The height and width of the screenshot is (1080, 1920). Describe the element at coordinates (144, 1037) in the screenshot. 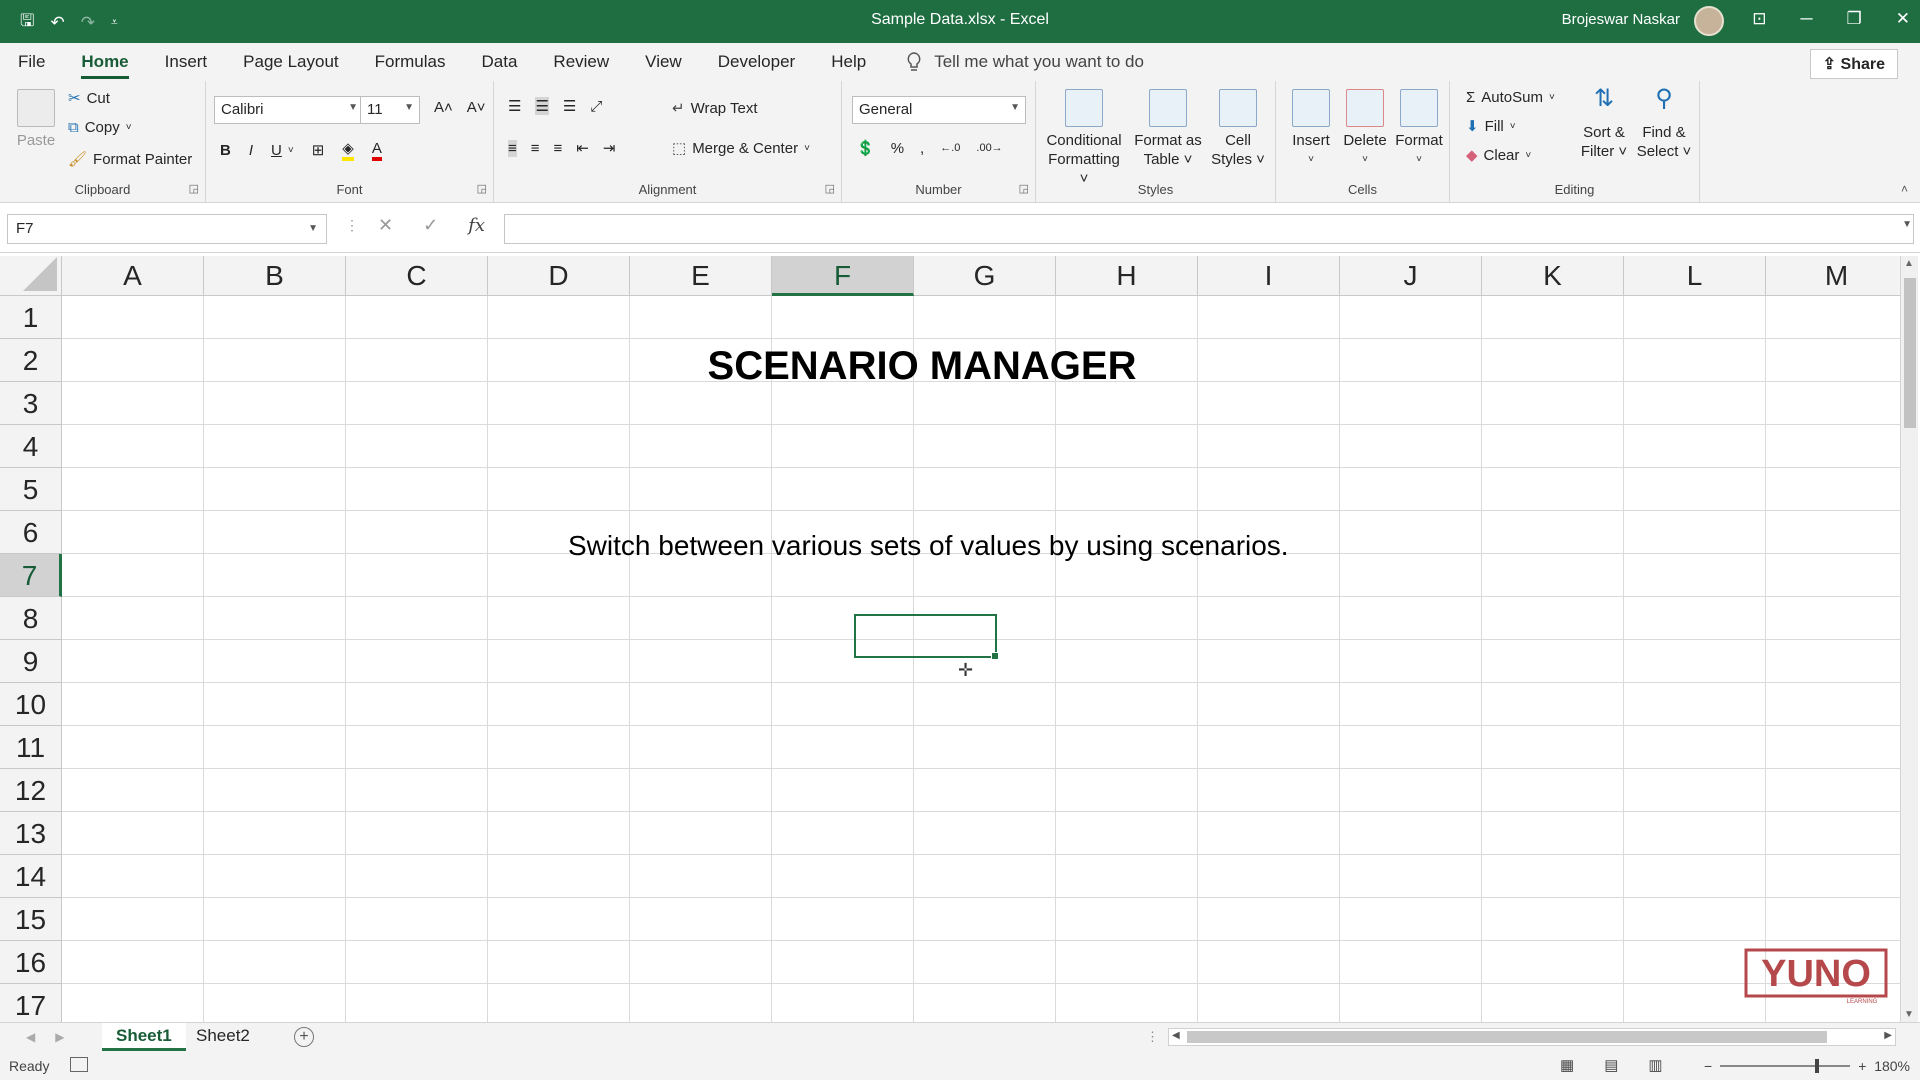

I see `sheet-tab-sheet1: Sheet1` at that location.